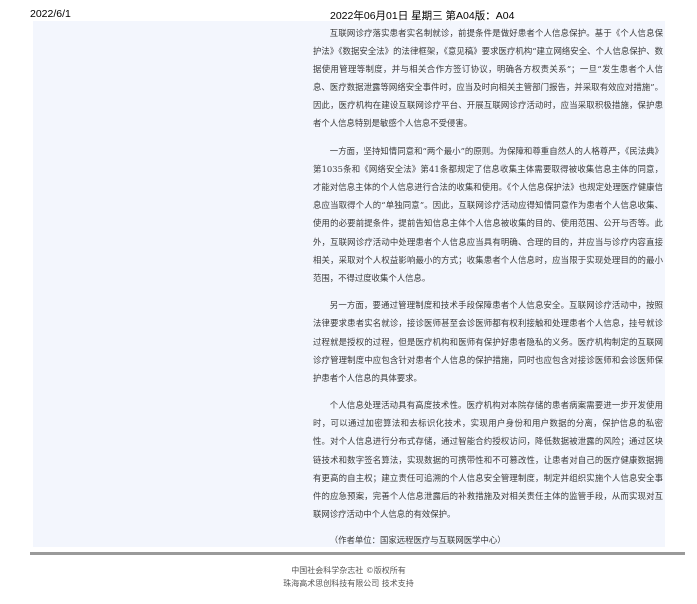  Describe the element at coordinates (357, 553) in the screenshot. I see `footer-divider` at that location.